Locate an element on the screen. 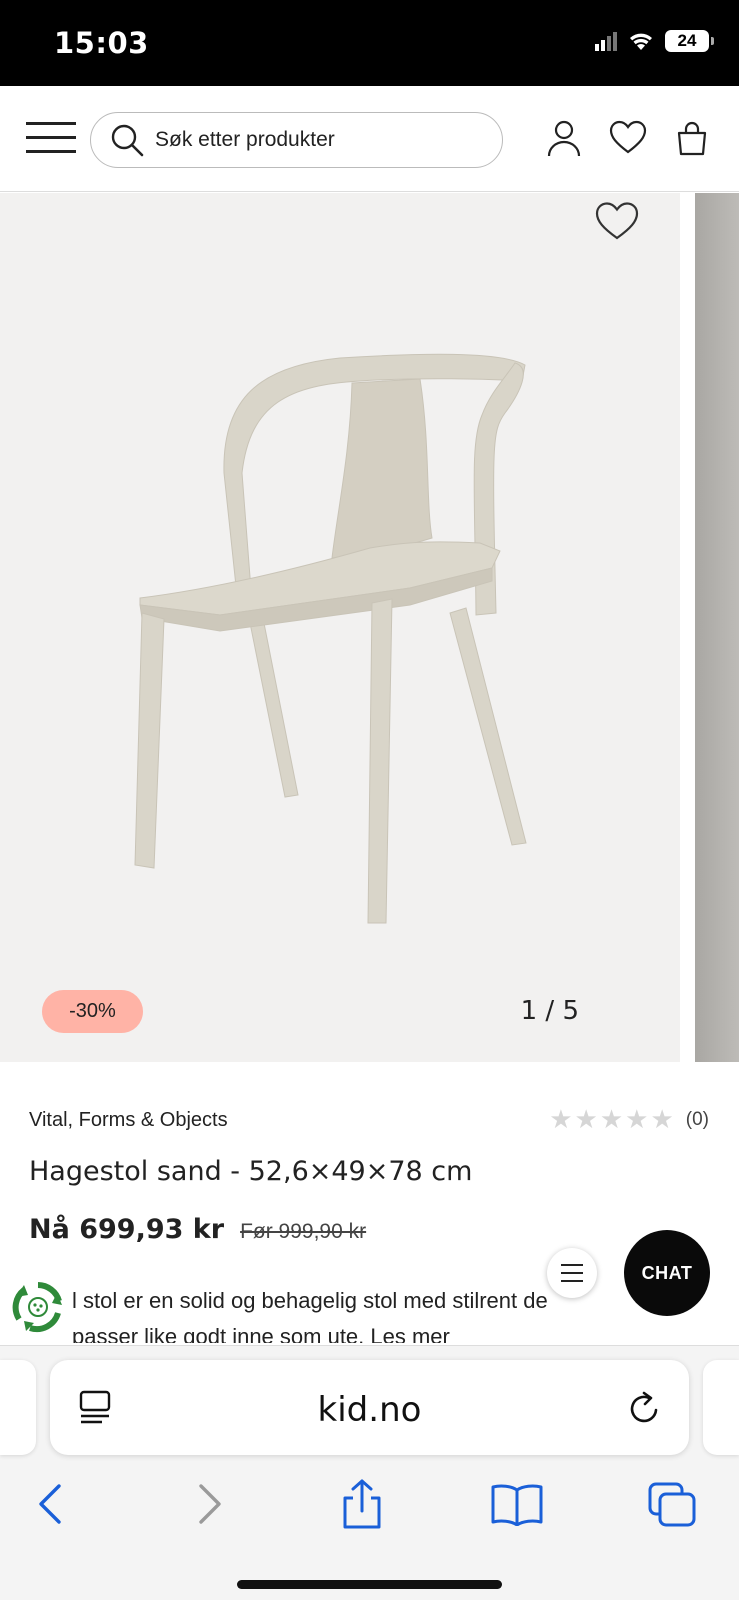 This screenshot has width=739, height=1600. site-header is located at coordinates (369, 139).